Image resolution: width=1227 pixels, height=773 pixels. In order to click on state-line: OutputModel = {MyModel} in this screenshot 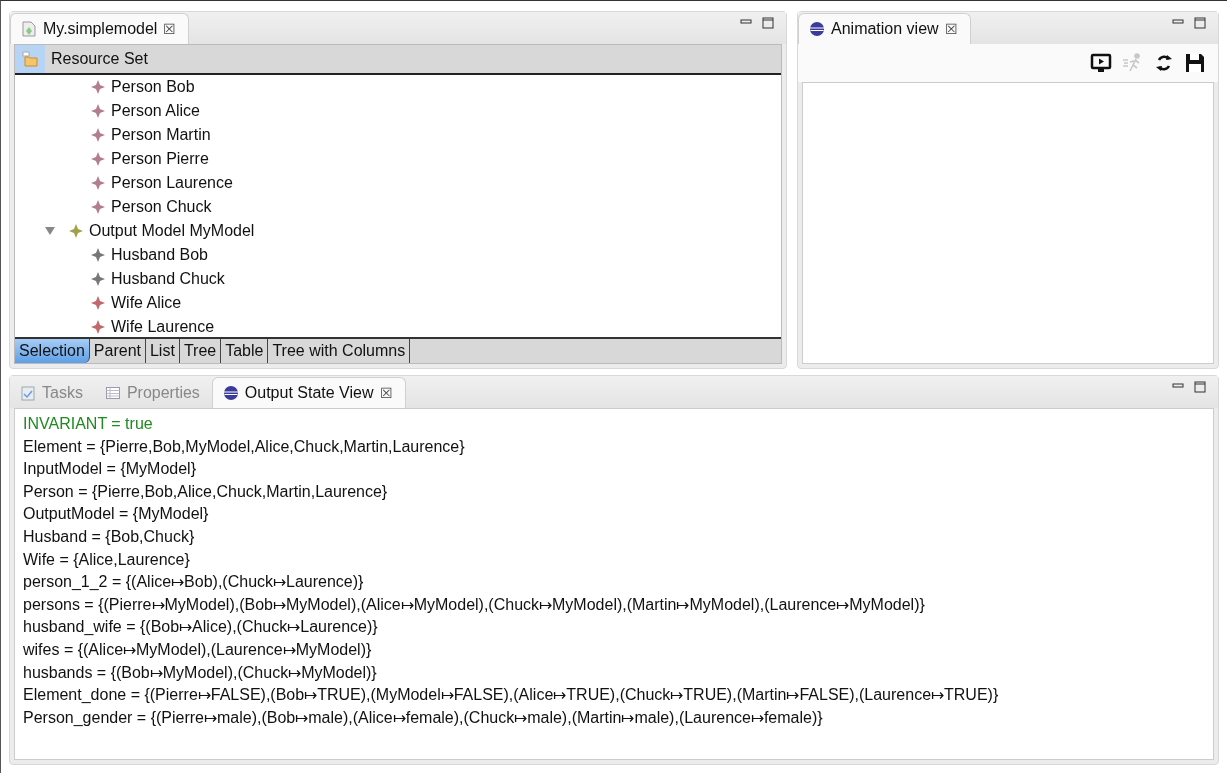, I will do `click(116, 514)`.